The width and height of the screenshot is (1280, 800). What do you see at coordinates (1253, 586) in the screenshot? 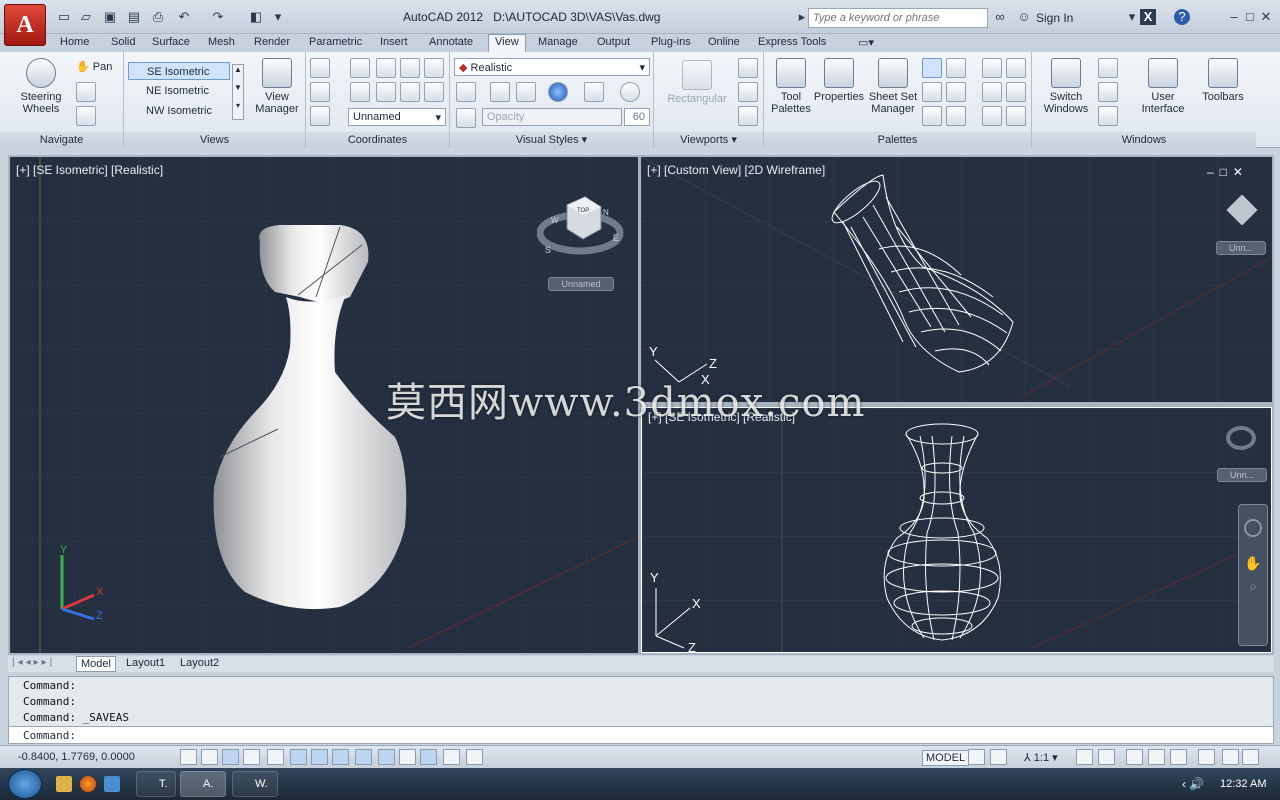
I see `zoom-extents-icon: ⌕` at bounding box center [1253, 586].